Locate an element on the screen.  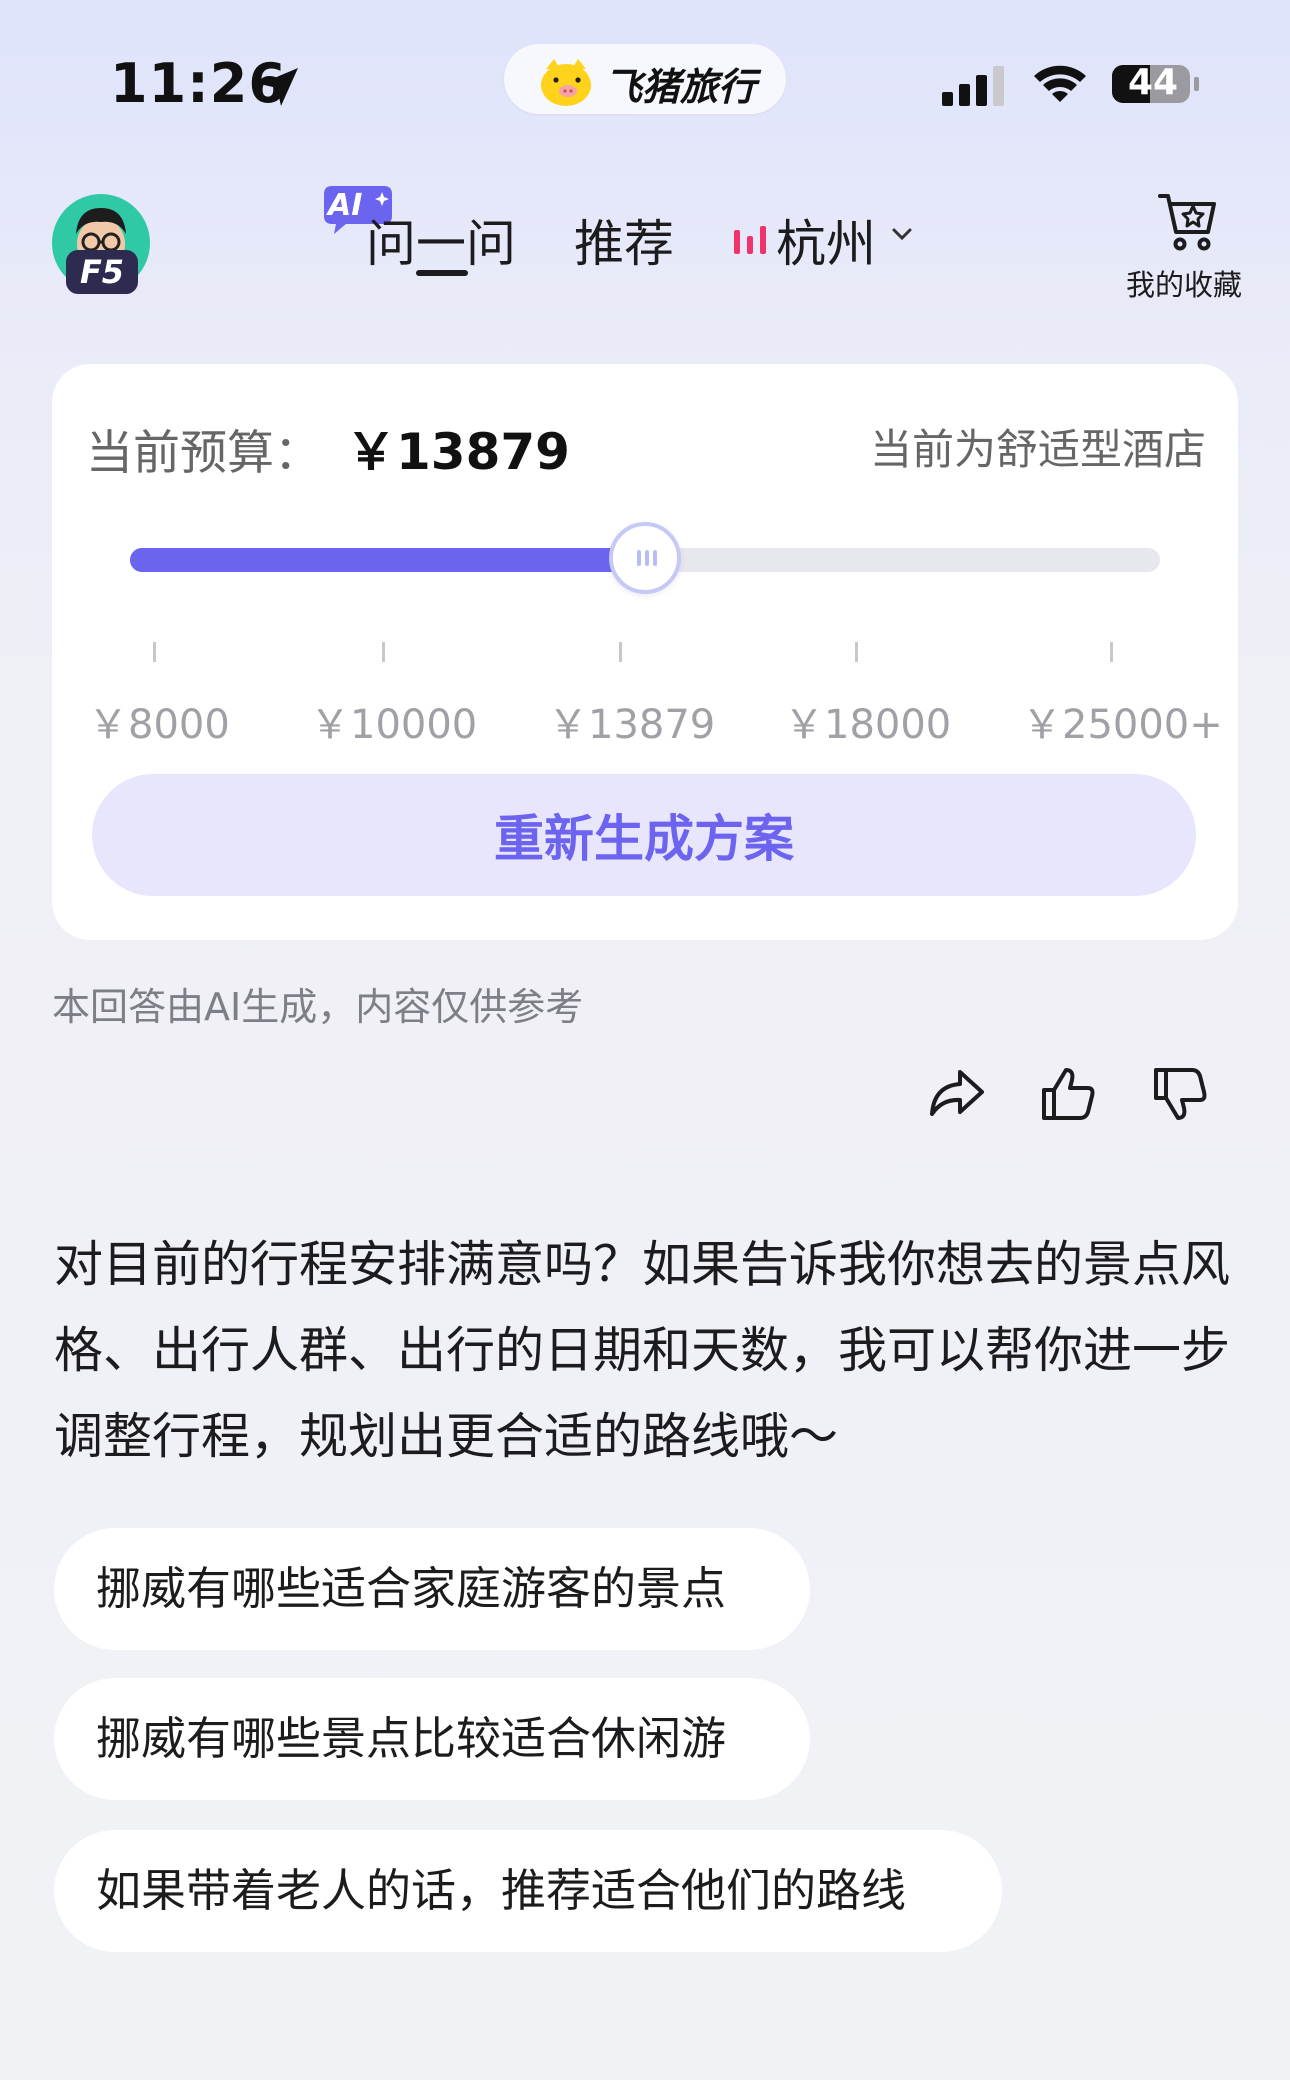
regenerate-plan-button: 重新生成方案 is located at coordinates (644, 835).